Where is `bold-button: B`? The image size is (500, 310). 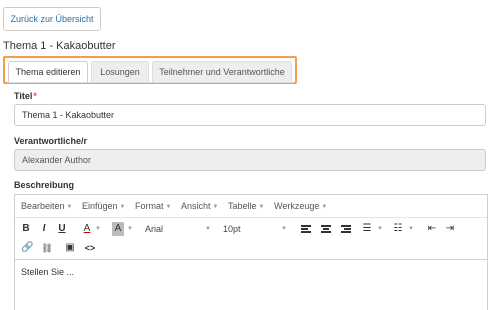 bold-button: B is located at coordinates (26, 229).